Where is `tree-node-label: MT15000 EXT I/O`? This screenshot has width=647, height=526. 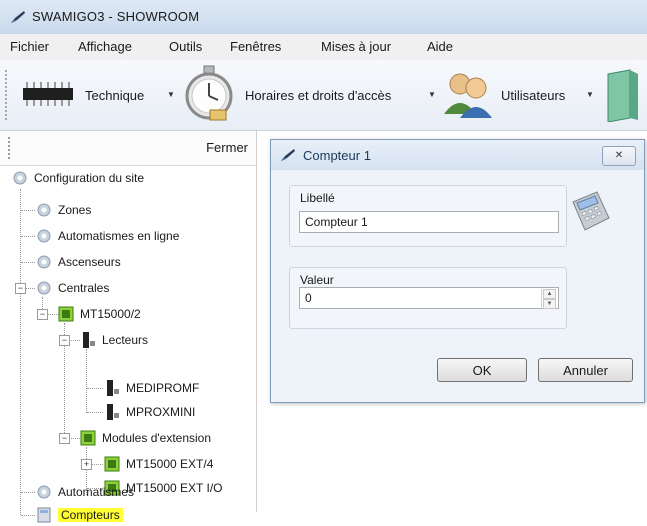 tree-node-label: MT15000 EXT I/O is located at coordinates (174, 488).